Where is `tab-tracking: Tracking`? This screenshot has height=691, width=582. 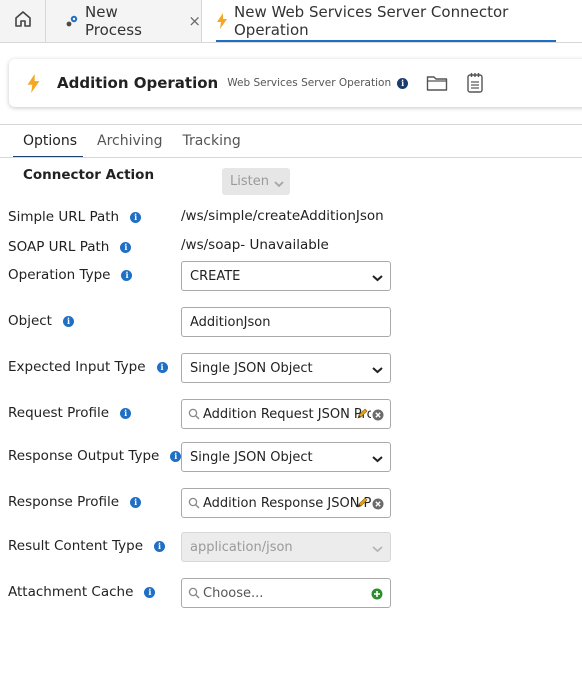
tab-tracking: Tracking is located at coordinates (211, 141).